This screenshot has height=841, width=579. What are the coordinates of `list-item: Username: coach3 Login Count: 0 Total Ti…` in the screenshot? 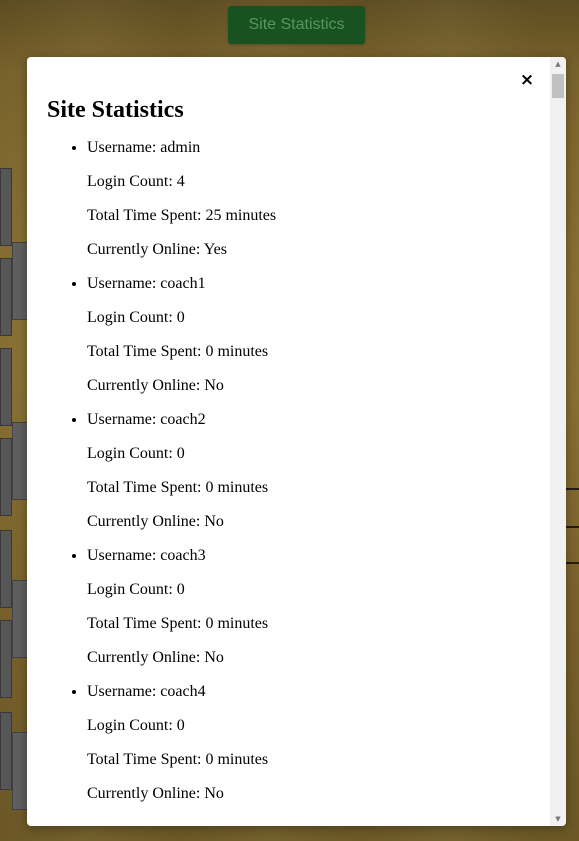 It's located at (317, 607).